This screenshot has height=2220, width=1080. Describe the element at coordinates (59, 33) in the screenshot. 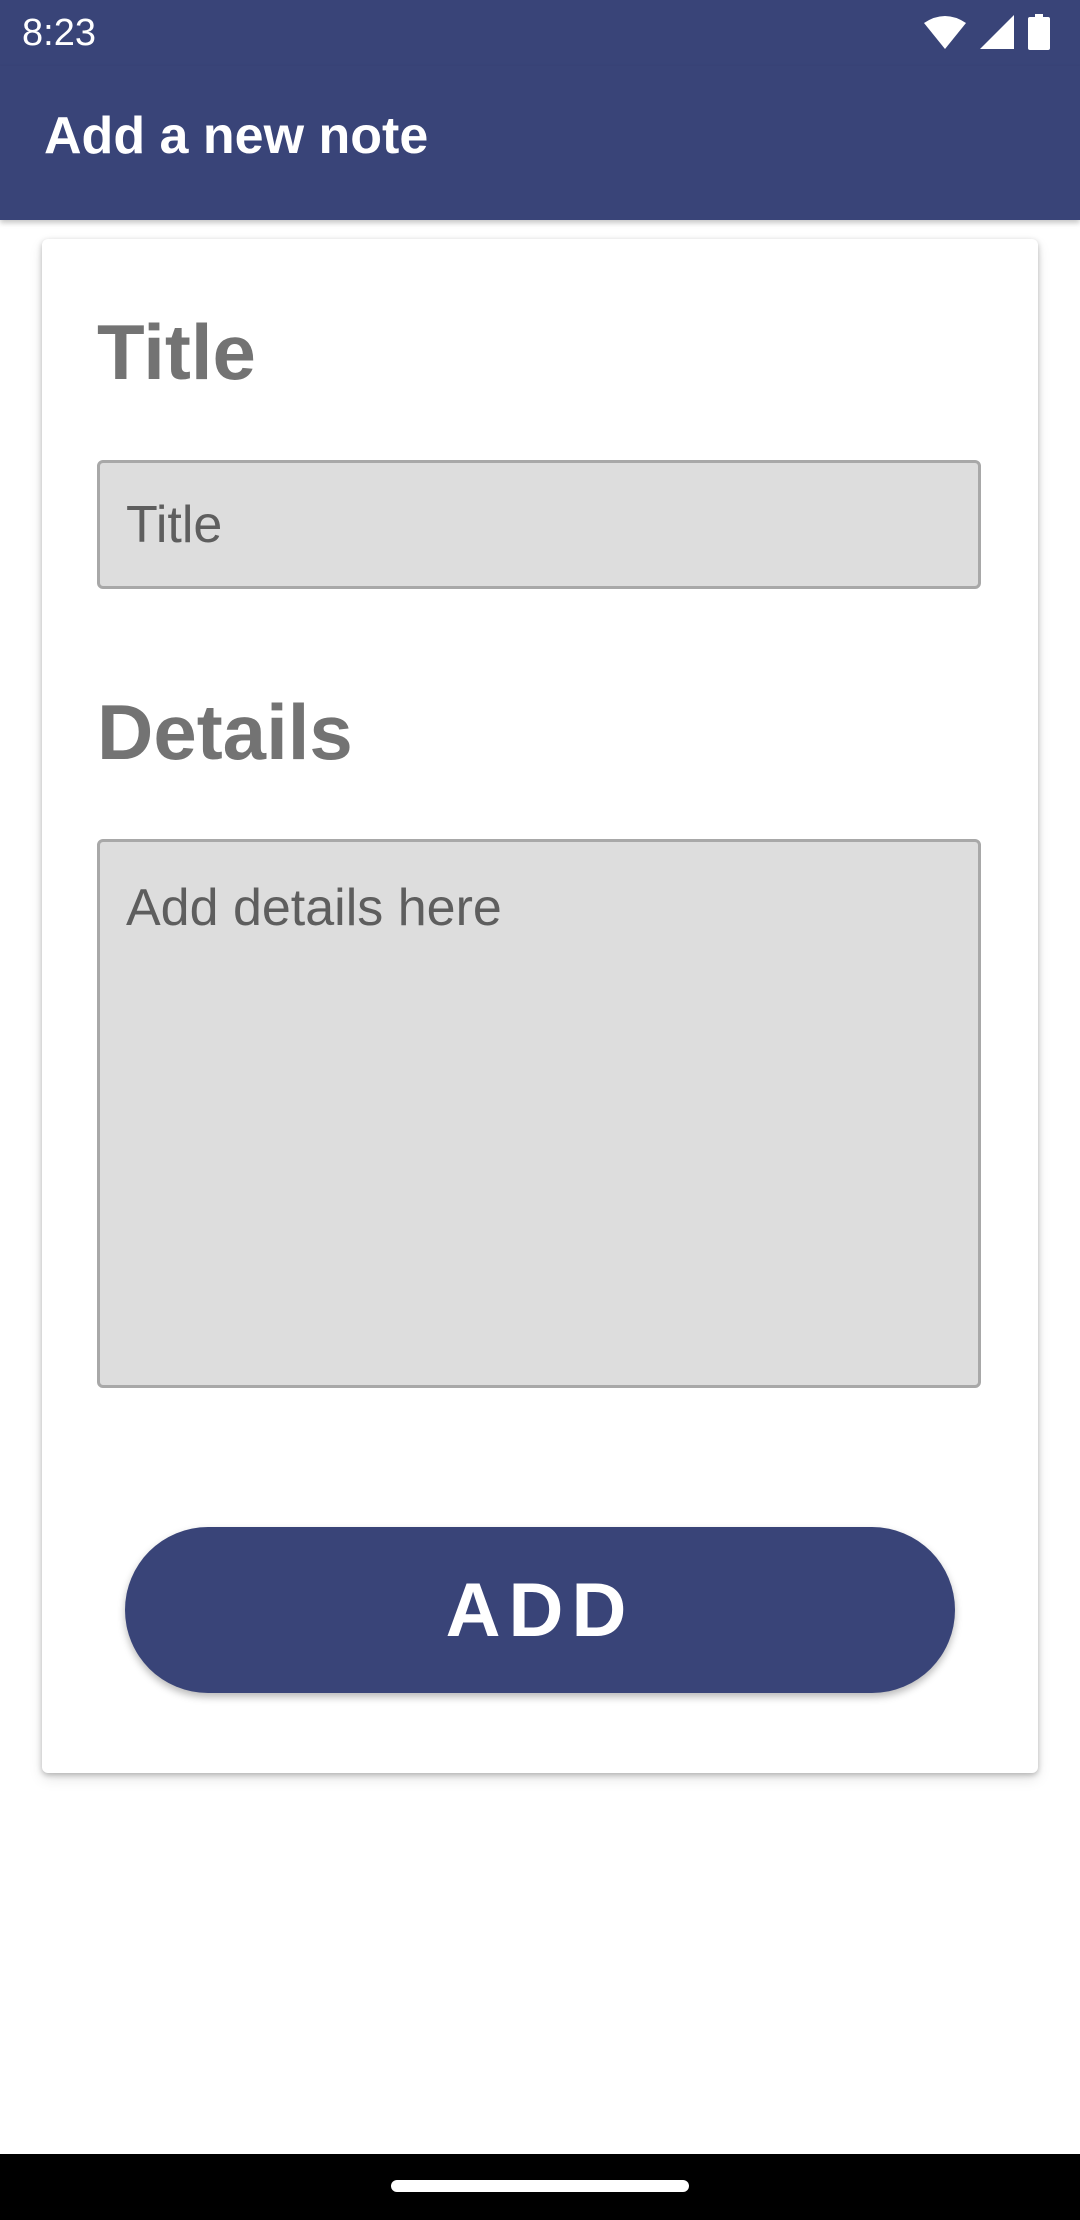

I see `status-time: 8:23` at that location.